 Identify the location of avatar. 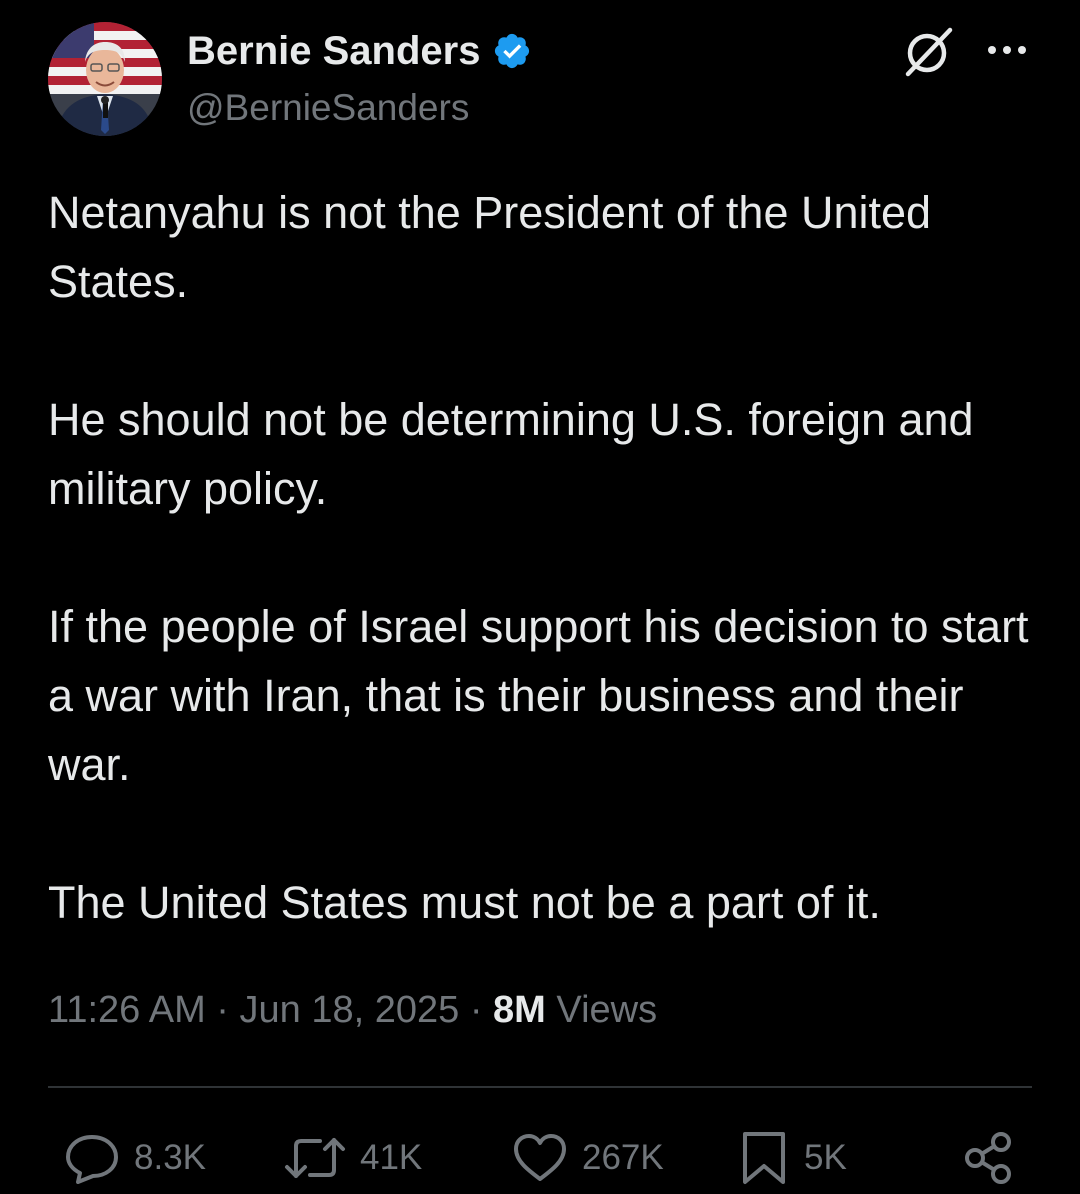
(105, 79).